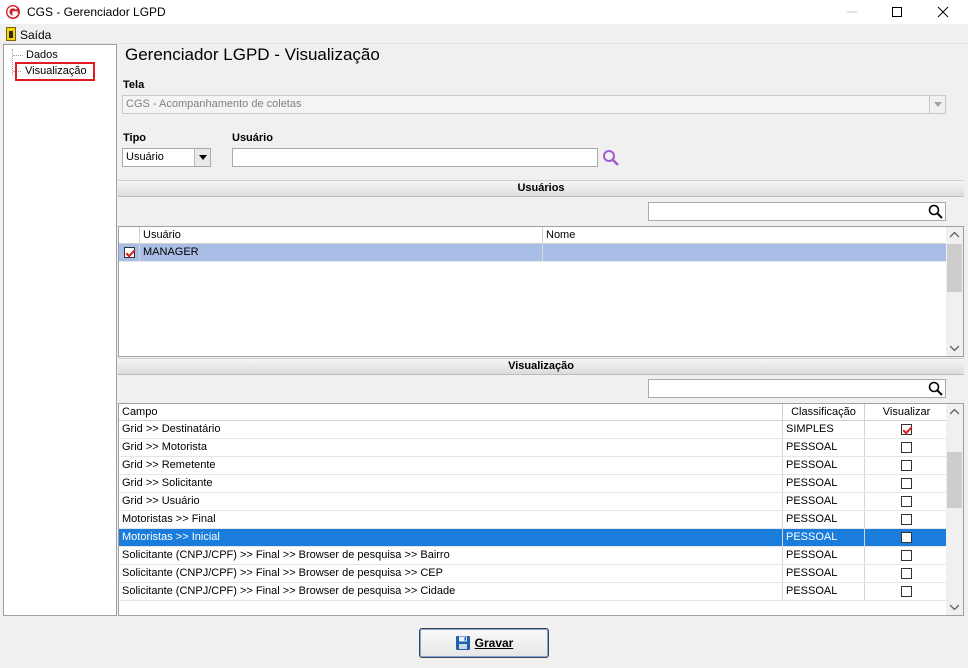 The height and width of the screenshot is (668, 968). I want to click on minimize-button, so click(852, 12).